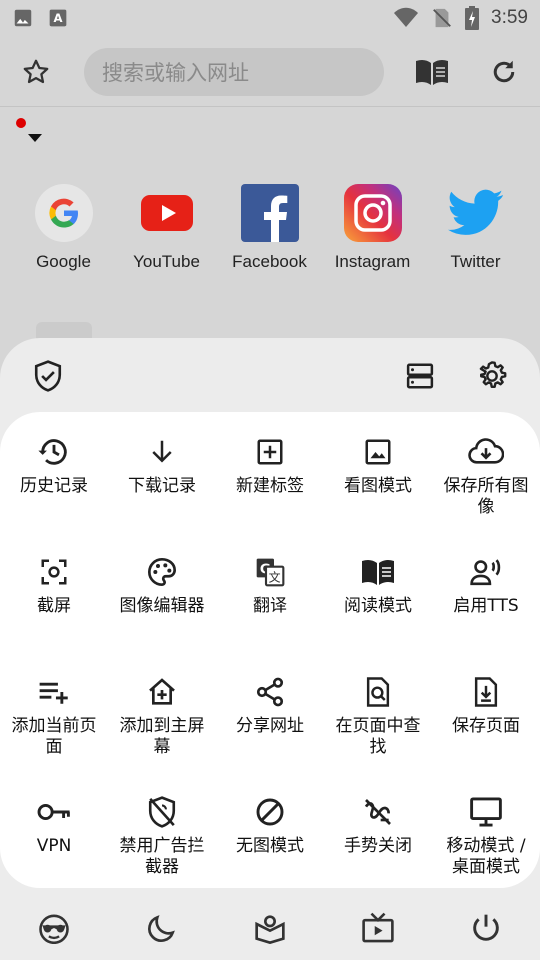  Describe the element at coordinates (509, 17) in the screenshot. I see `clock: 3:59` at that location.